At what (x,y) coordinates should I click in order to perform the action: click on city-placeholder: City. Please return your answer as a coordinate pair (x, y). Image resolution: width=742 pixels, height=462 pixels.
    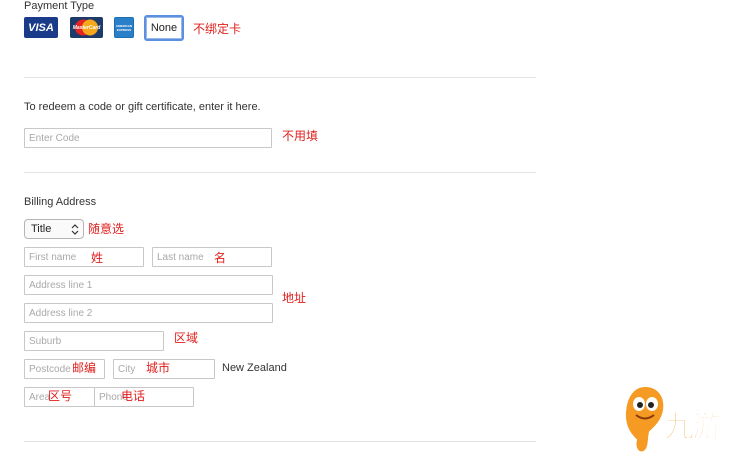
    Looking at the image, I should click on (127, 369).